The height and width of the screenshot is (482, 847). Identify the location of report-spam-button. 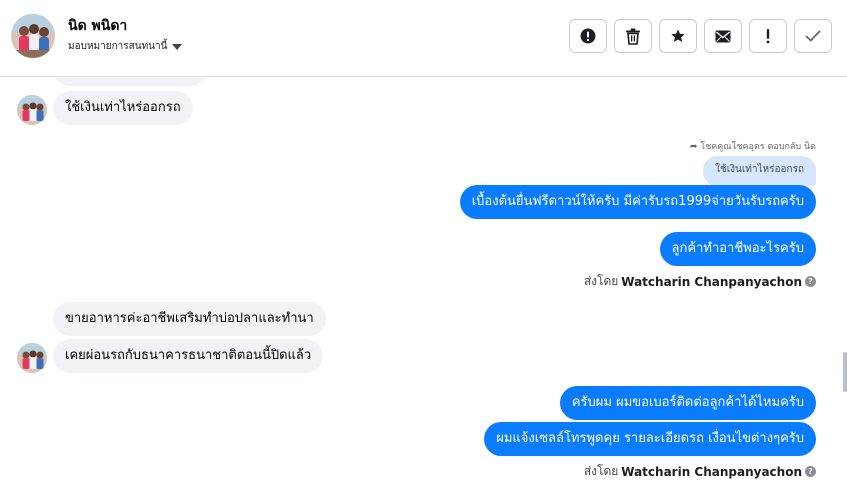
(588, 36).